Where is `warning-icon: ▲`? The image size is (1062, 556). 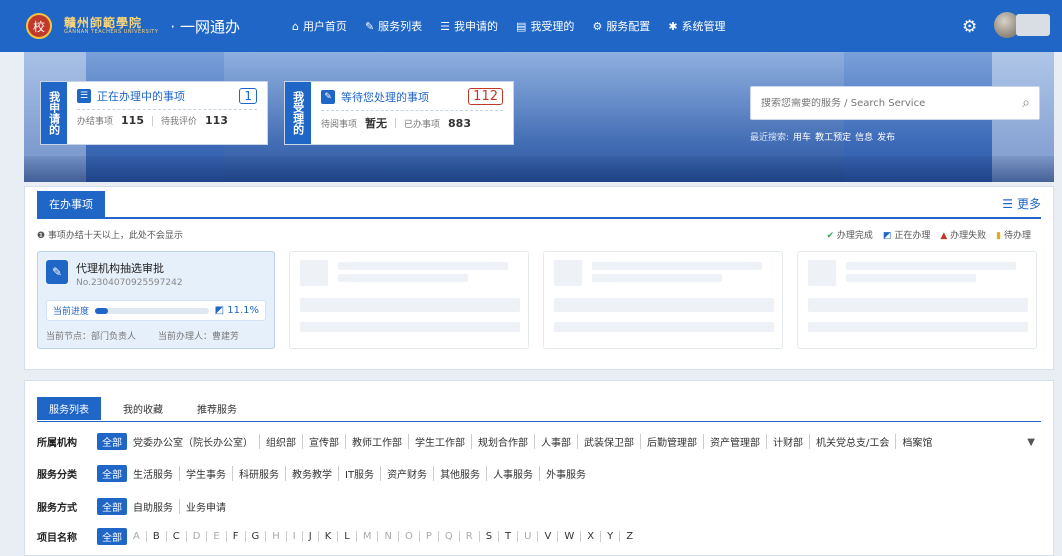 warning-icon: ▲ is located at coordinates (944, 236).